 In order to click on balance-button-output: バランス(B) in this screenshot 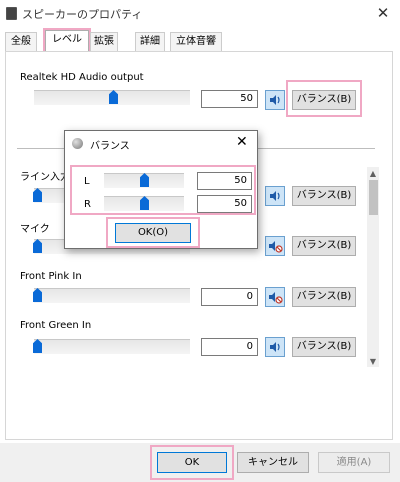, I will do `click(324, 100)`.